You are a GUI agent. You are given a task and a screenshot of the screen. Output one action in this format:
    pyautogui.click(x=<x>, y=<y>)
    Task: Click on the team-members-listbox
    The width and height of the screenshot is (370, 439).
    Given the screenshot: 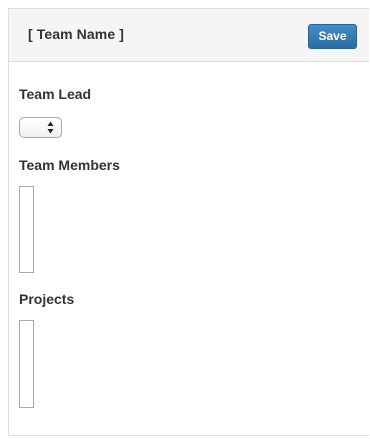 What is the action you would take?
    pyautogui.click(x=26, y=229)
    